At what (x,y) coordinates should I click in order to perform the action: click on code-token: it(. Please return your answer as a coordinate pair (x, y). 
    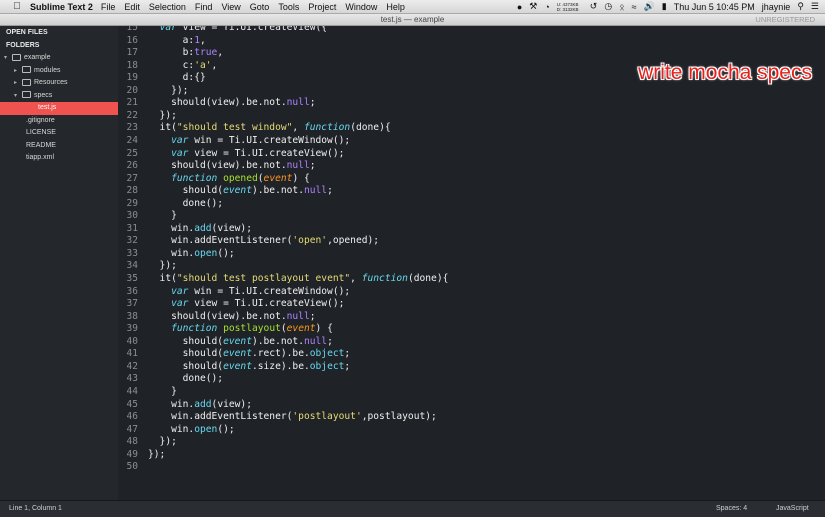
    Looking at the image, I should click on (162, 278).